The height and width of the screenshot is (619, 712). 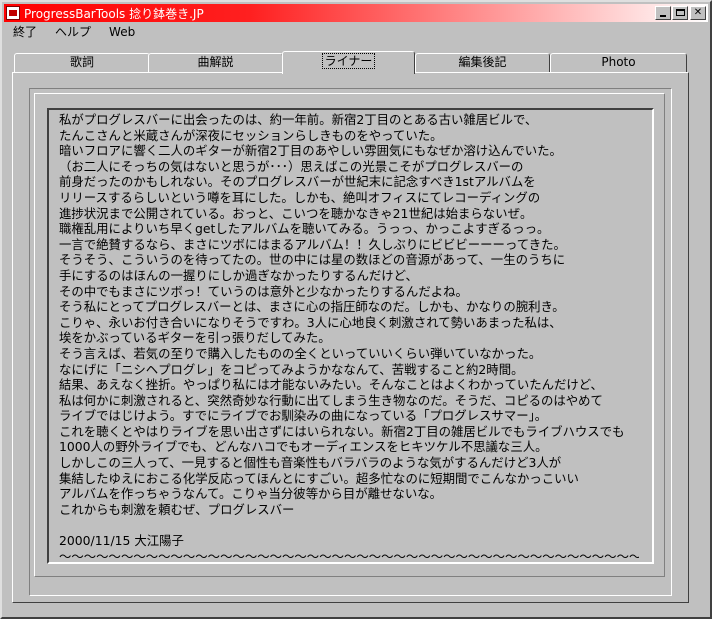 What do you see at coordinates (298, 119) in the screenshot?
I see `liner-line: 私がプログレスバーに出会ったのは、約一年前。新宿2丁目のとある古い雑居ビルで、` at bounding box center [298, 119].